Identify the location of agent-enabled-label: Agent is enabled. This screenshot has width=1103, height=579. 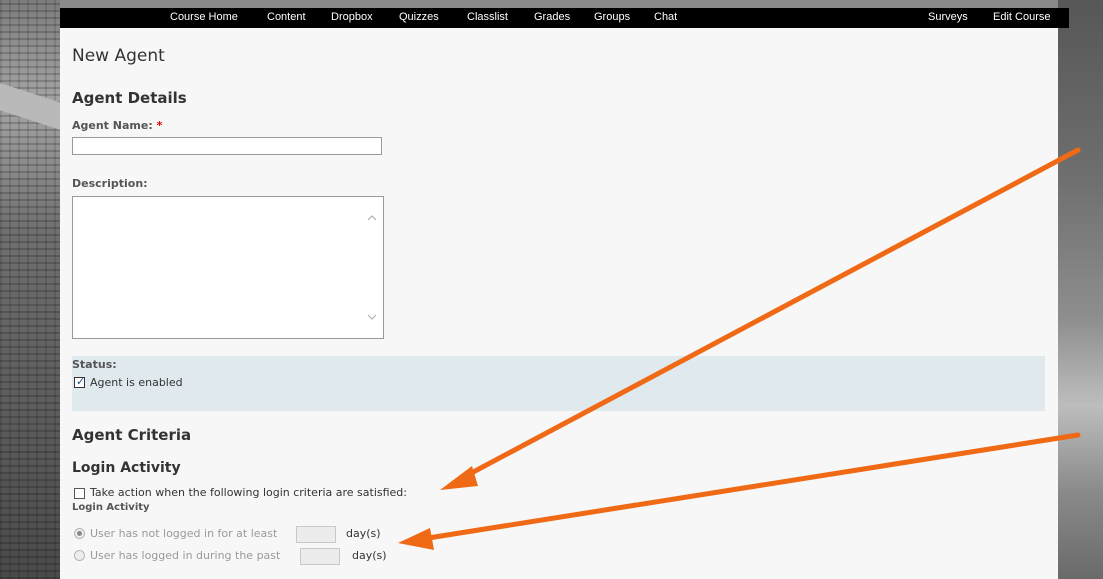
(136, 382).